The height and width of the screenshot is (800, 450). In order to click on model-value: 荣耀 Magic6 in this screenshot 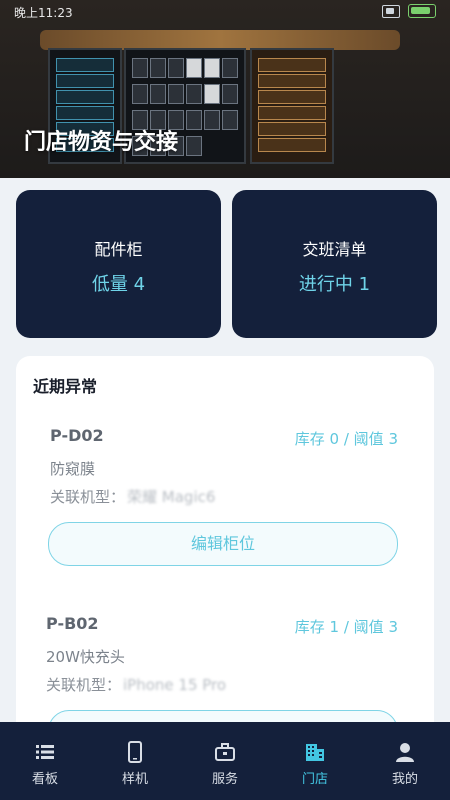, I will do `click(171, 497)`.